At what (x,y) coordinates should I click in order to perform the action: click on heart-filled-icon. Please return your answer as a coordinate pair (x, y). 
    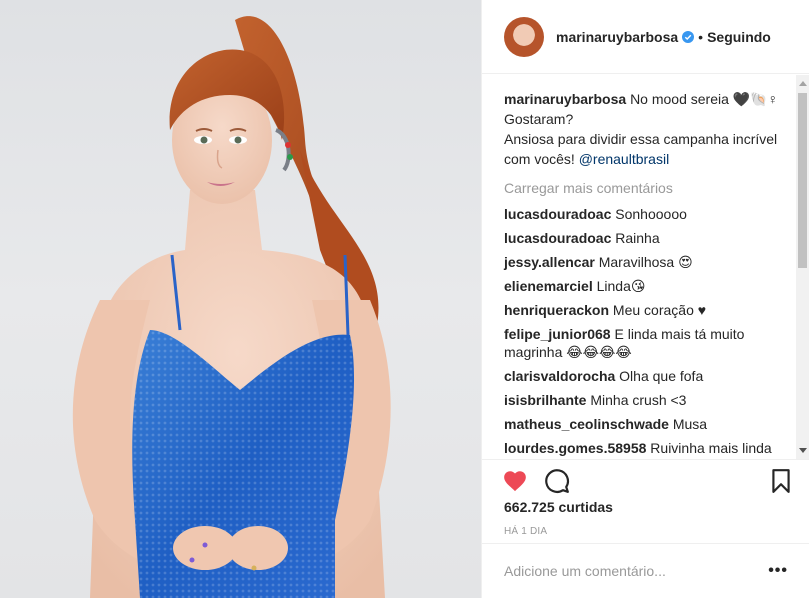
    Looking at the image, I should click on (515, 481).